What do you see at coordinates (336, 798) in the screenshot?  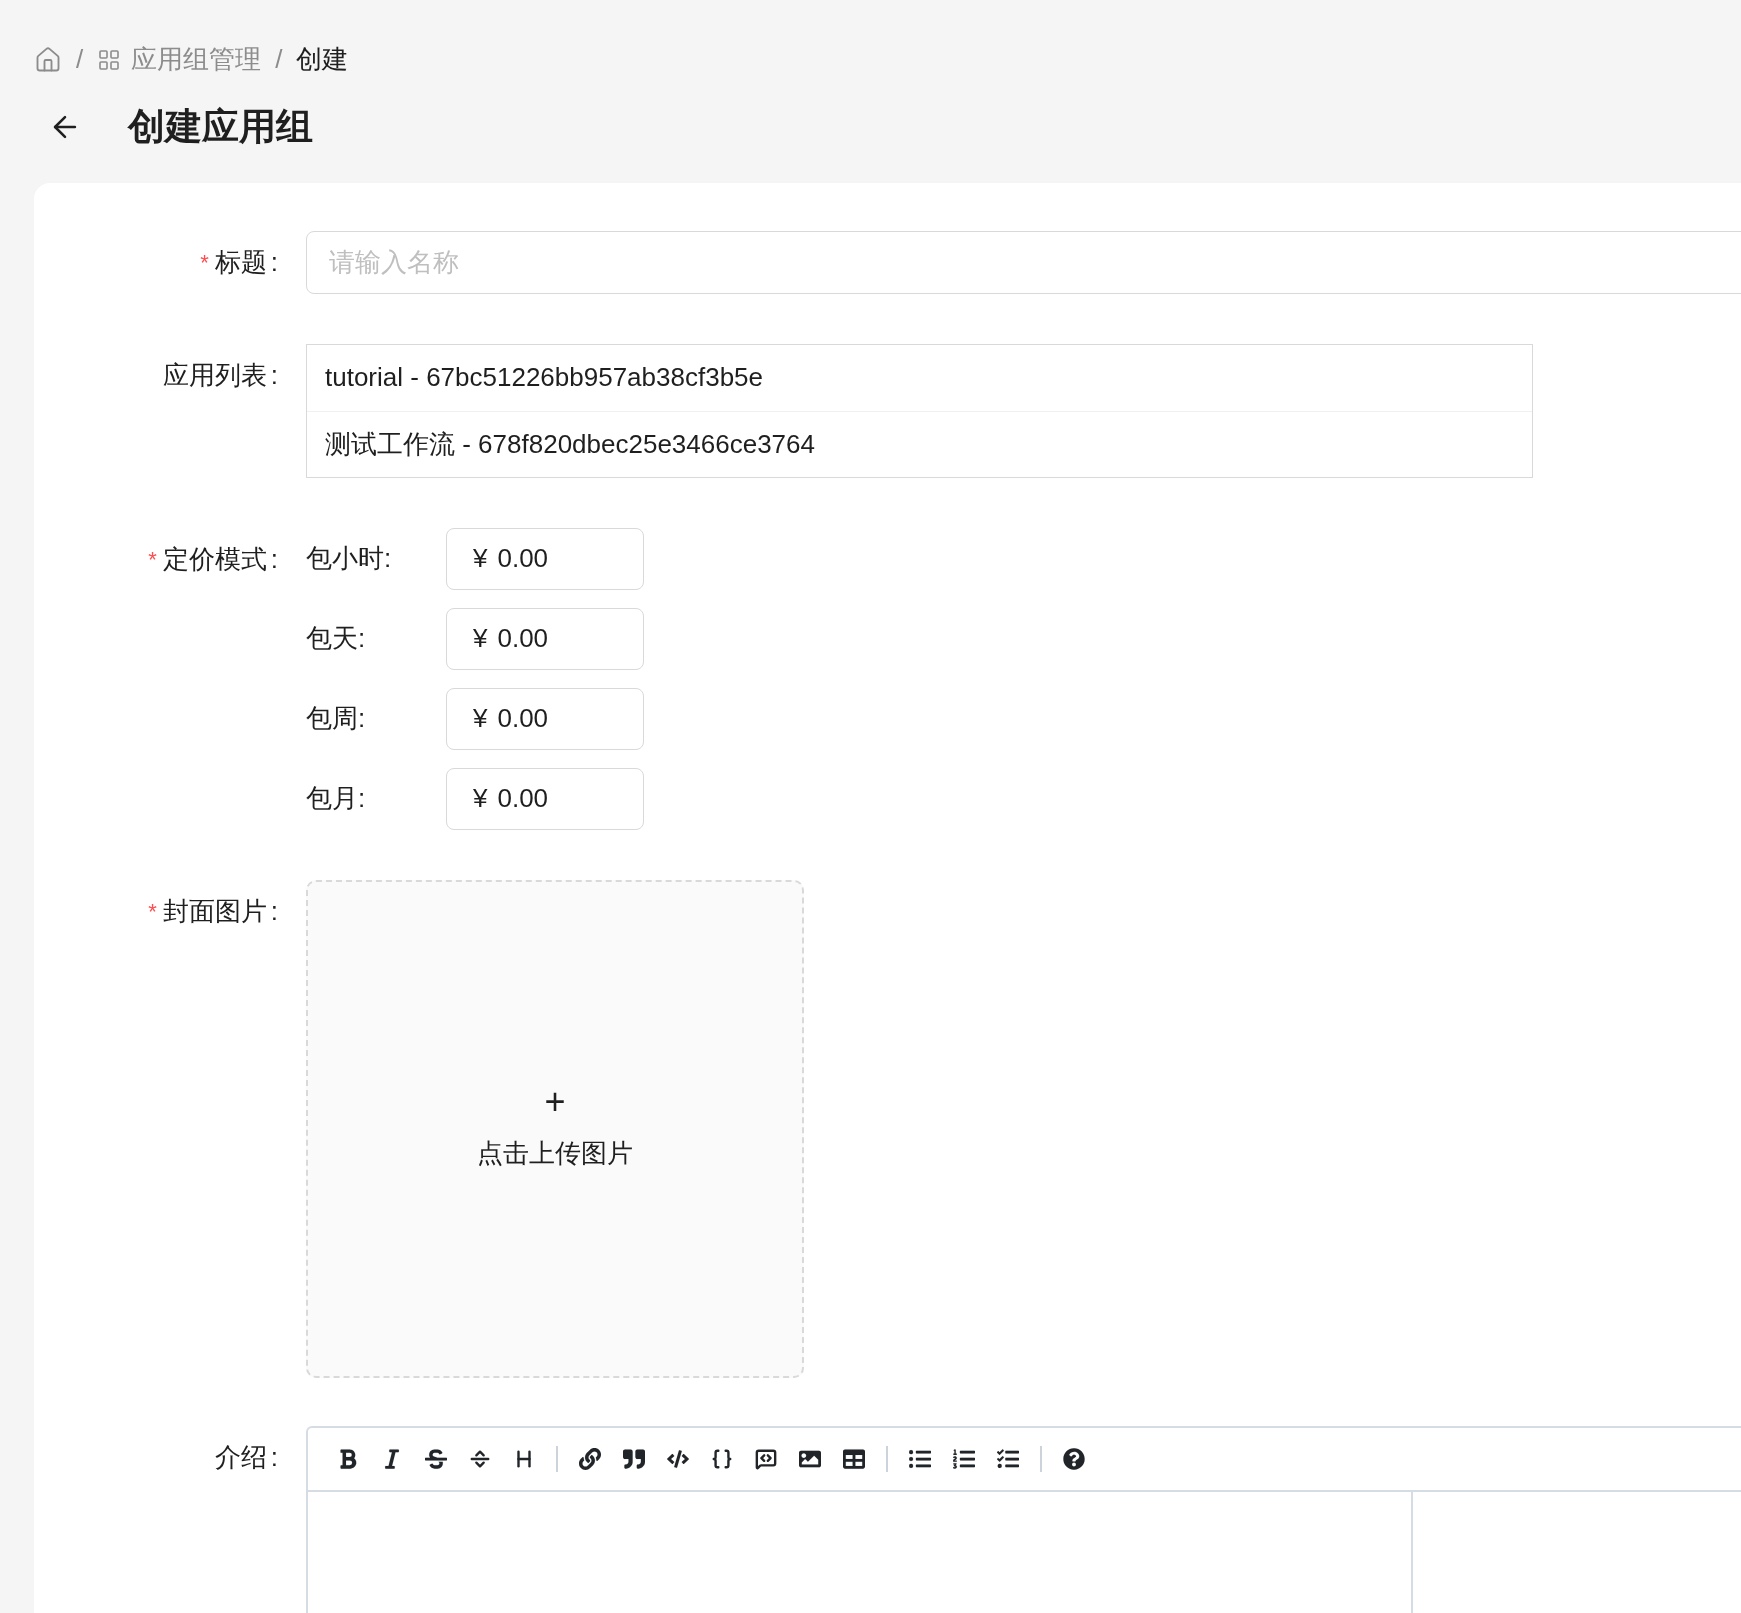 I see `price-label: 包月:` at bounding box center [336, 798].